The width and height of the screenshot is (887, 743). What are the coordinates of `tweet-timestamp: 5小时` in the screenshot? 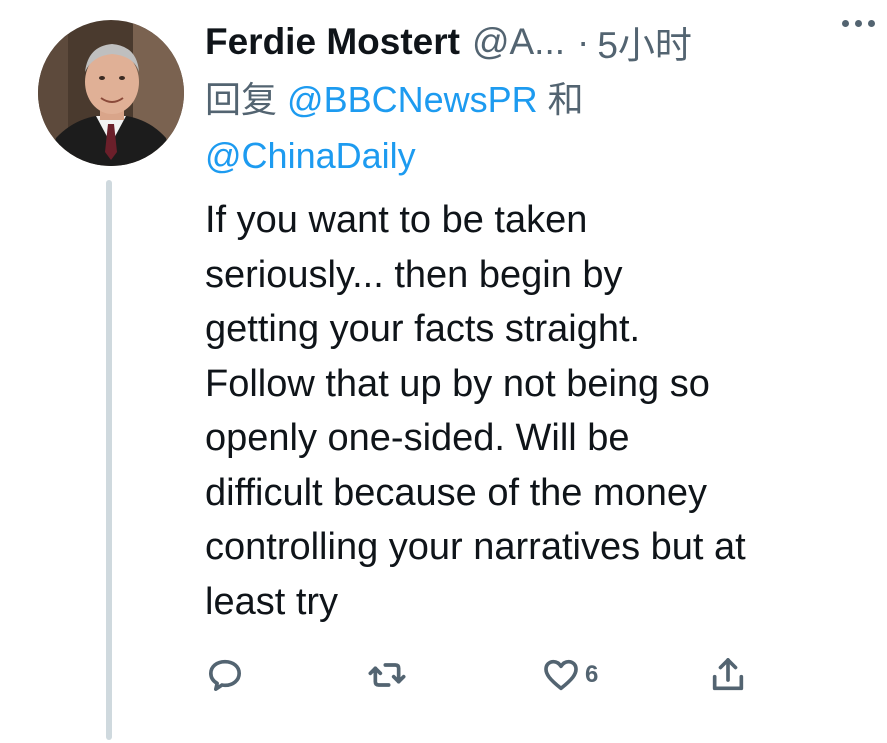 It's located at (644, 42).